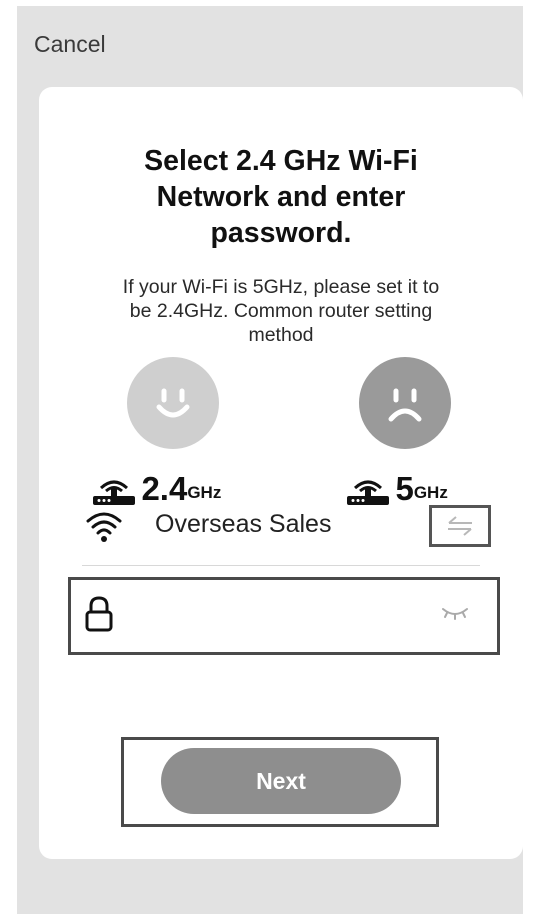 The image size is (541, 914). I want to click on title-line-3: password., so click(281, 233).